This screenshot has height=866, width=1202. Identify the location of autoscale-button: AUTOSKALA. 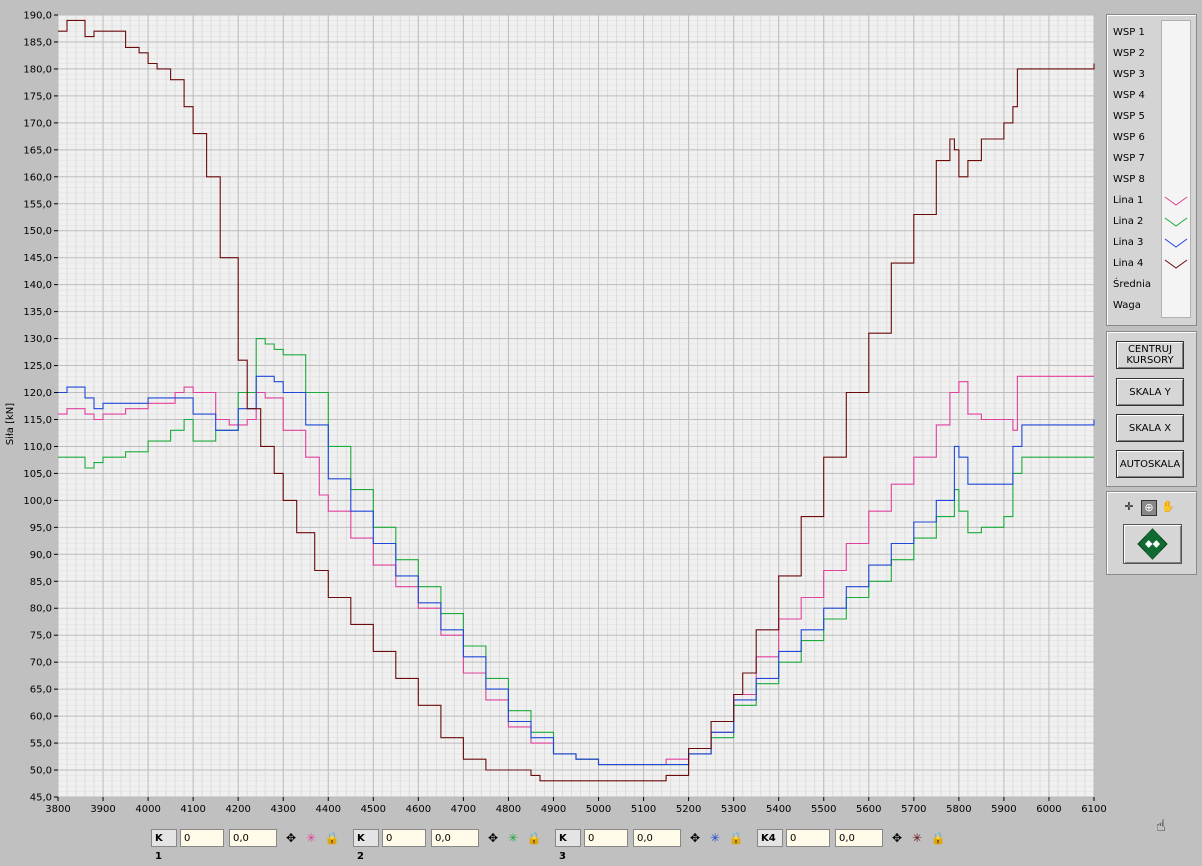
(1150, 464).